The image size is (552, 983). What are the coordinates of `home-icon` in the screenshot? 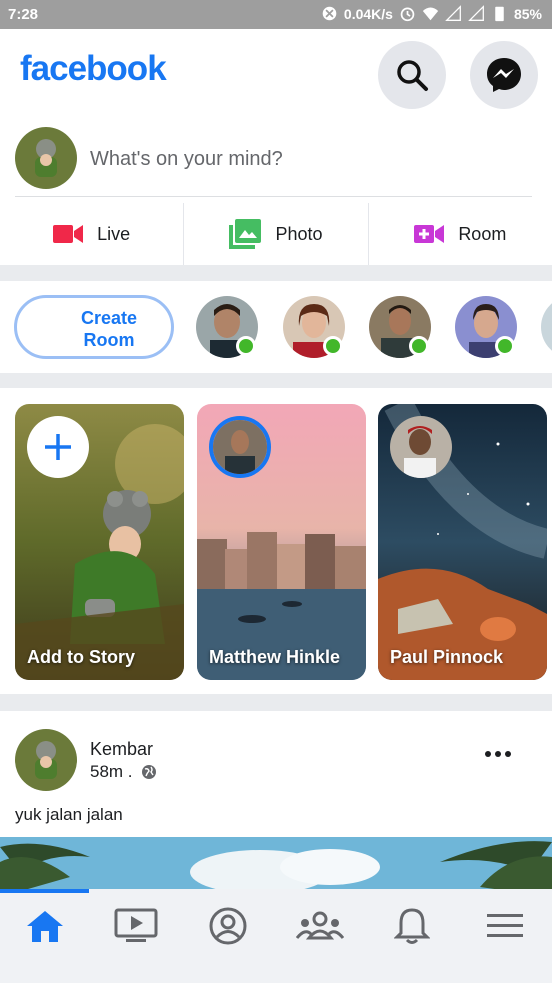 It's located at (45, 926).